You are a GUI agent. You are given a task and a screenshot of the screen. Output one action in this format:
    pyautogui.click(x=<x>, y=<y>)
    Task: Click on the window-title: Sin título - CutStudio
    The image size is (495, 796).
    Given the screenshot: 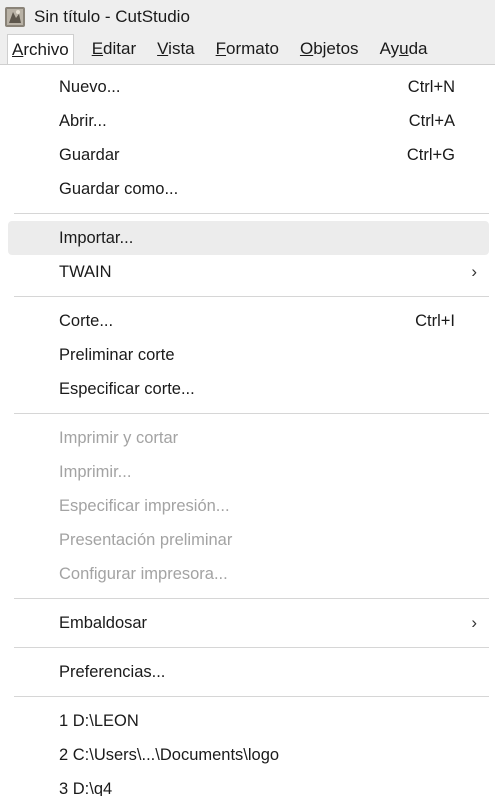 What is the action you would take?
    pyautogui.click(x=112, y=16)
    